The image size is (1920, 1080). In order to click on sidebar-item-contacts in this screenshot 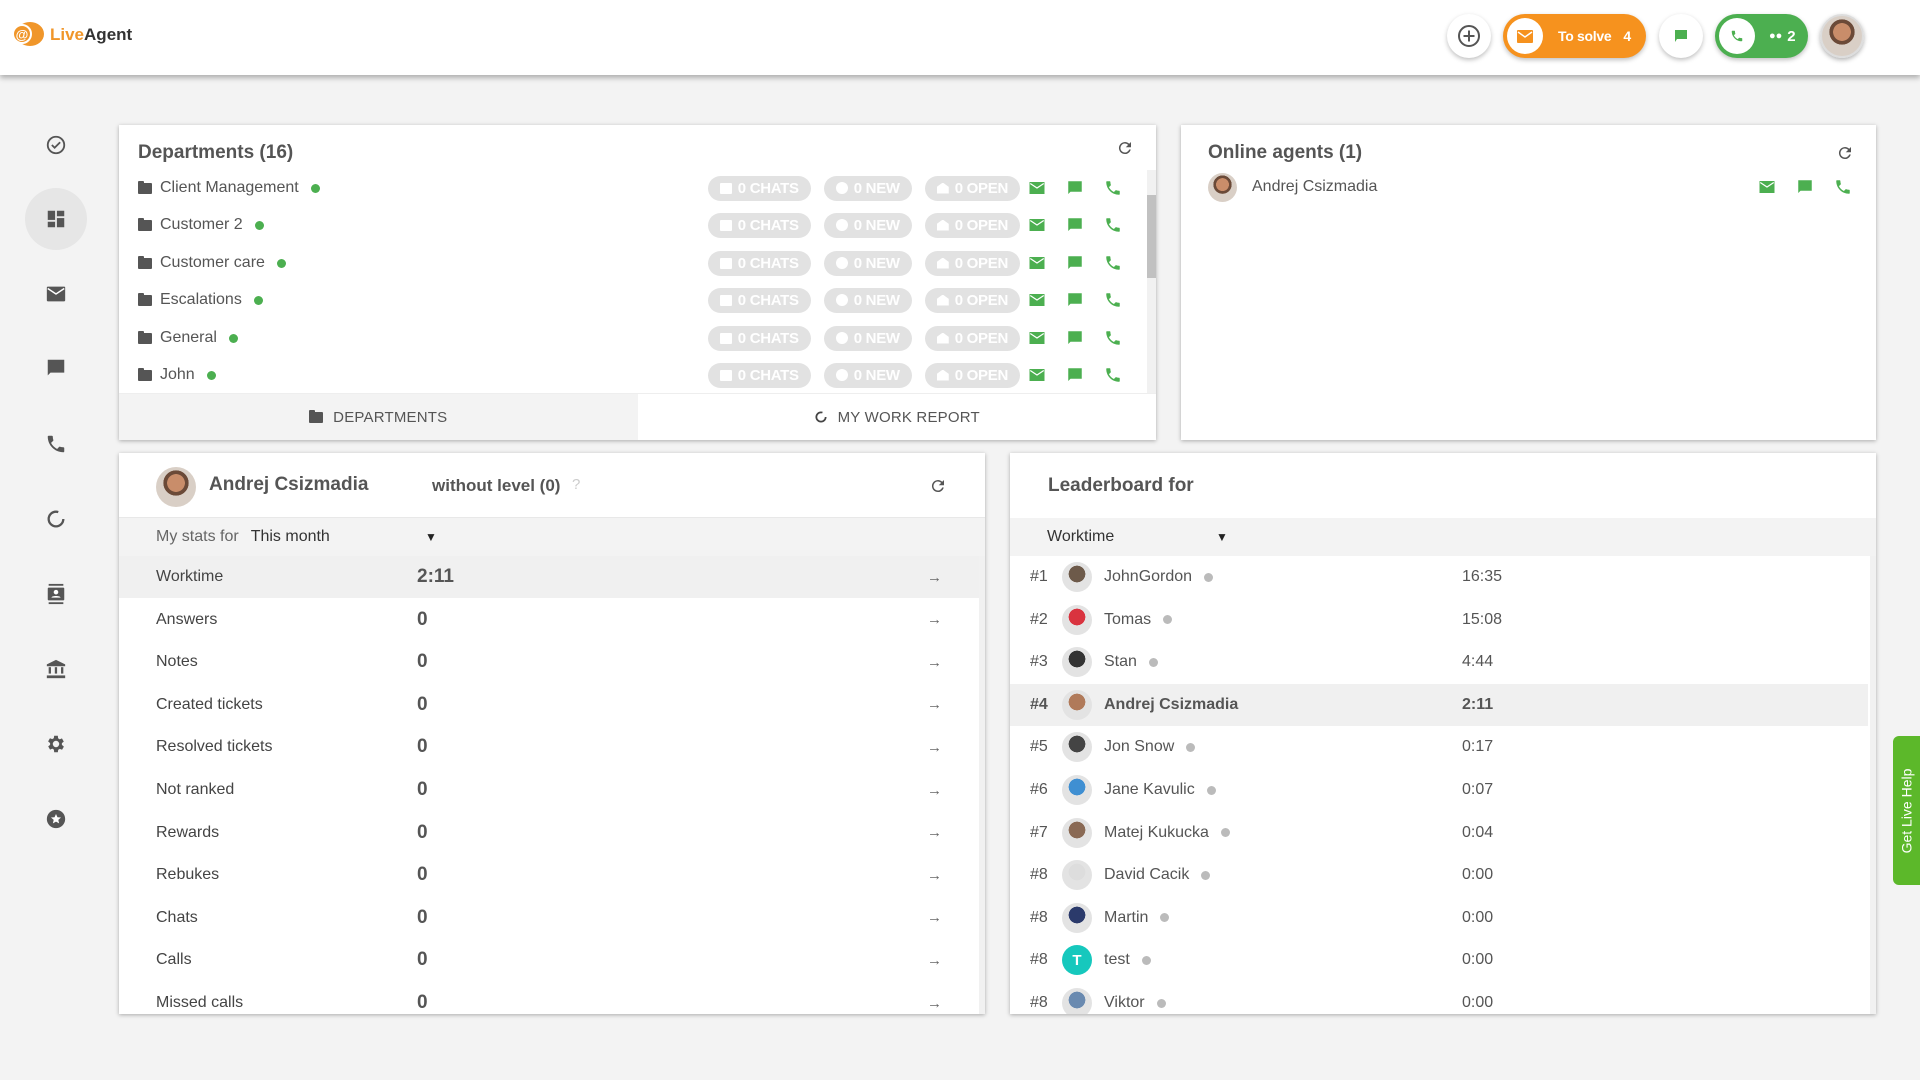, I will do `click(56, 594)`.